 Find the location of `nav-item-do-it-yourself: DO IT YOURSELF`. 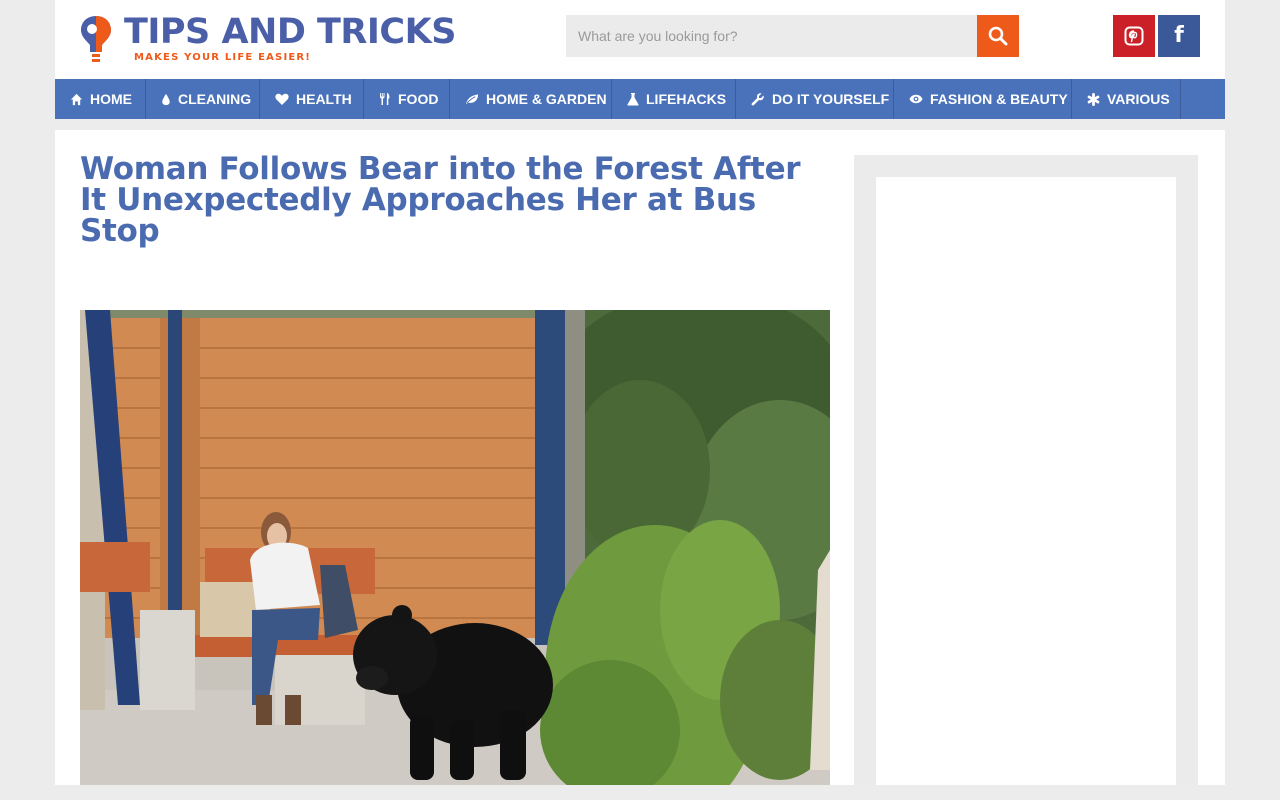

nav-item-do-it-yourself: DO IT YOURSELF is located at coordinates (815, 99).